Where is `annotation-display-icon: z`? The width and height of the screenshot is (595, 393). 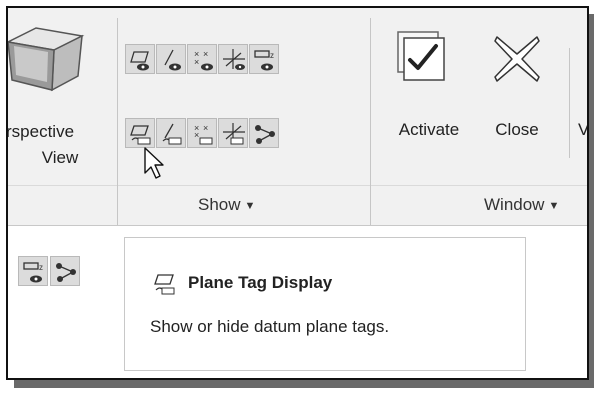 annotation-display-icon: z is located at coordinates (264, 60).